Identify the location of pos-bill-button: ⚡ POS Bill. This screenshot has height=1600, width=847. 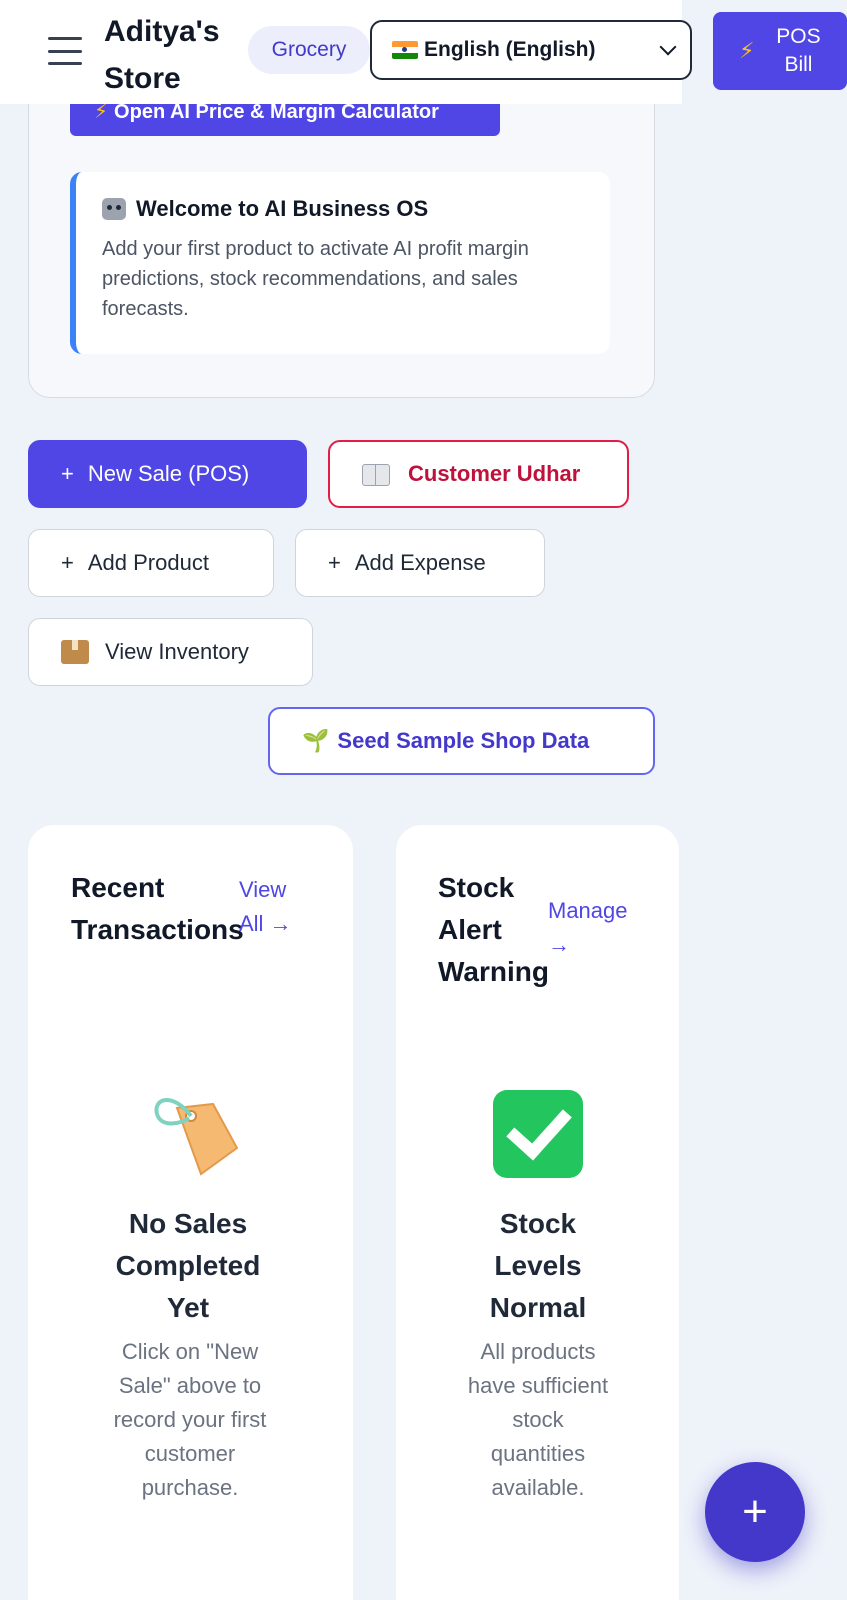
(780, 51).